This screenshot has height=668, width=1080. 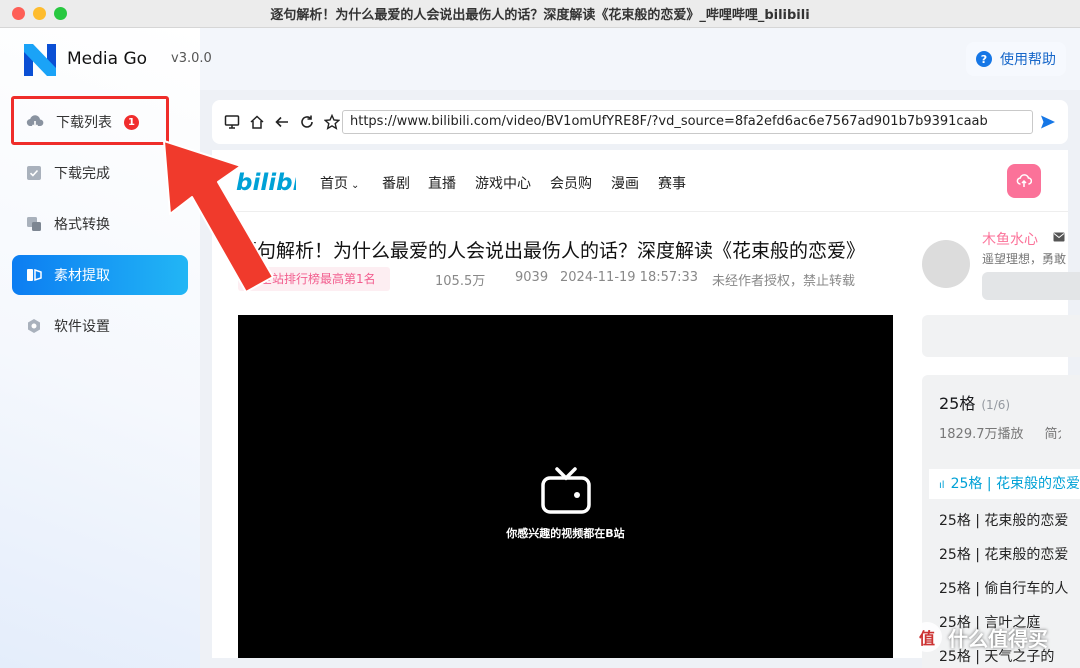 I want to click on playlist-plays: 1829.7万播放简介, so click(x=1000, y=434).